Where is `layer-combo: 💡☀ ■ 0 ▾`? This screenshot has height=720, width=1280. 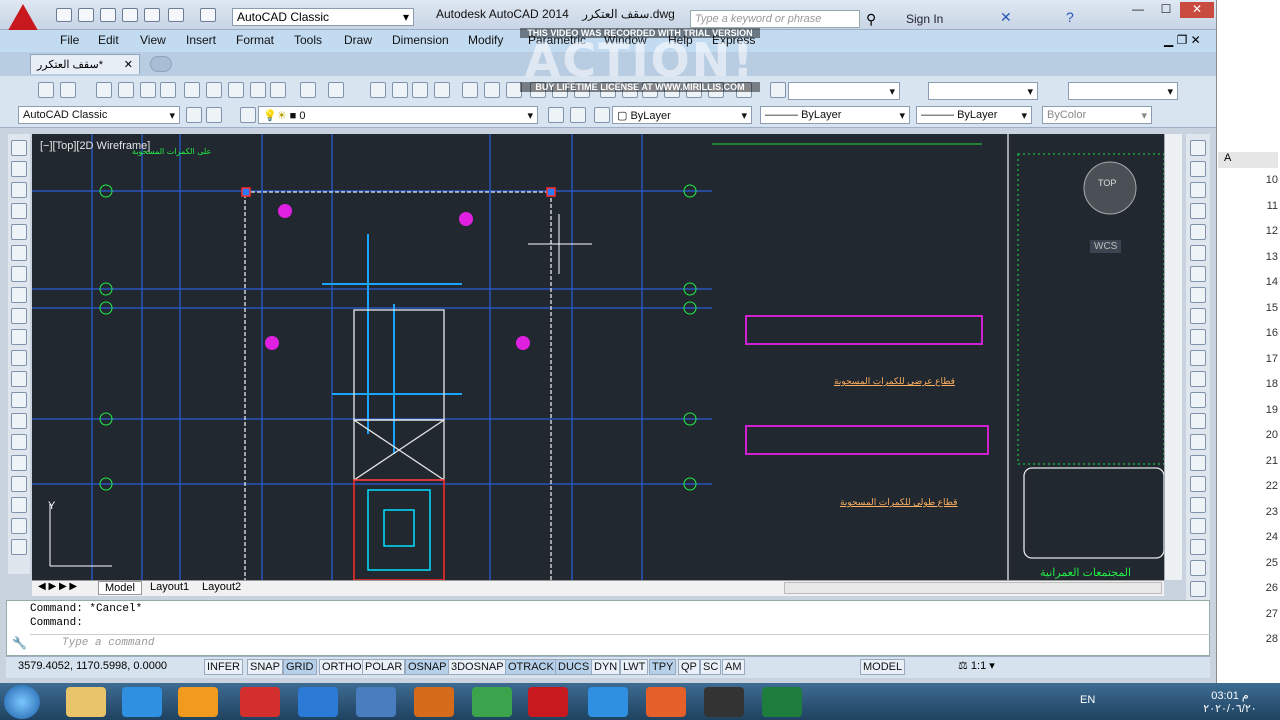
layer-combo: 💡☀ ■ 0 ▾ is located at coordinates (398, 115).